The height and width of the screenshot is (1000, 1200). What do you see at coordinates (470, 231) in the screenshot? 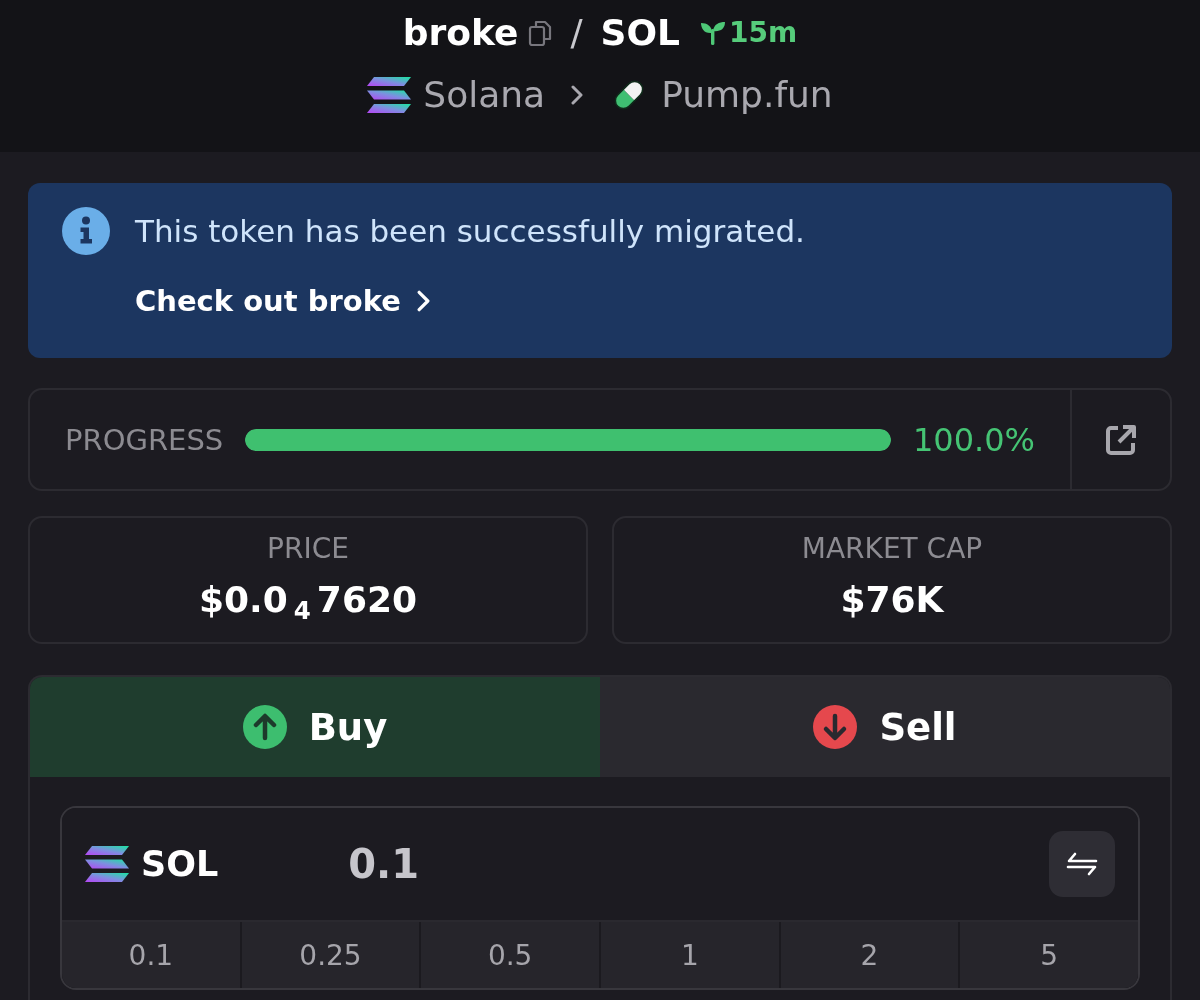
I see `banner-message: This token has been successfully migrated.` at bounding box center [470, 231].